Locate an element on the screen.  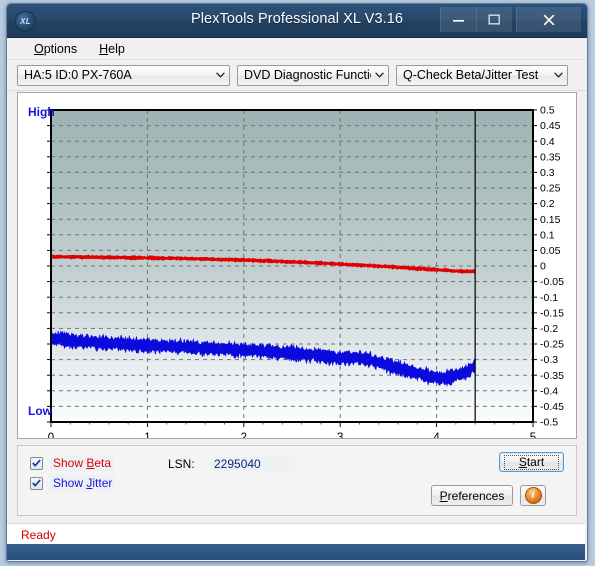
y-tick-label: 0.05 is located at coordinates (550, 251).